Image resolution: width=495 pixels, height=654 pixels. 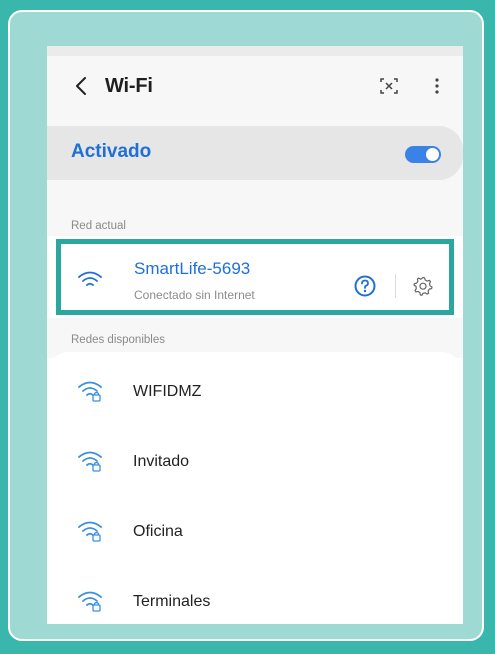 I want to click on network-row: Invitado, so click(x=255, y=463).